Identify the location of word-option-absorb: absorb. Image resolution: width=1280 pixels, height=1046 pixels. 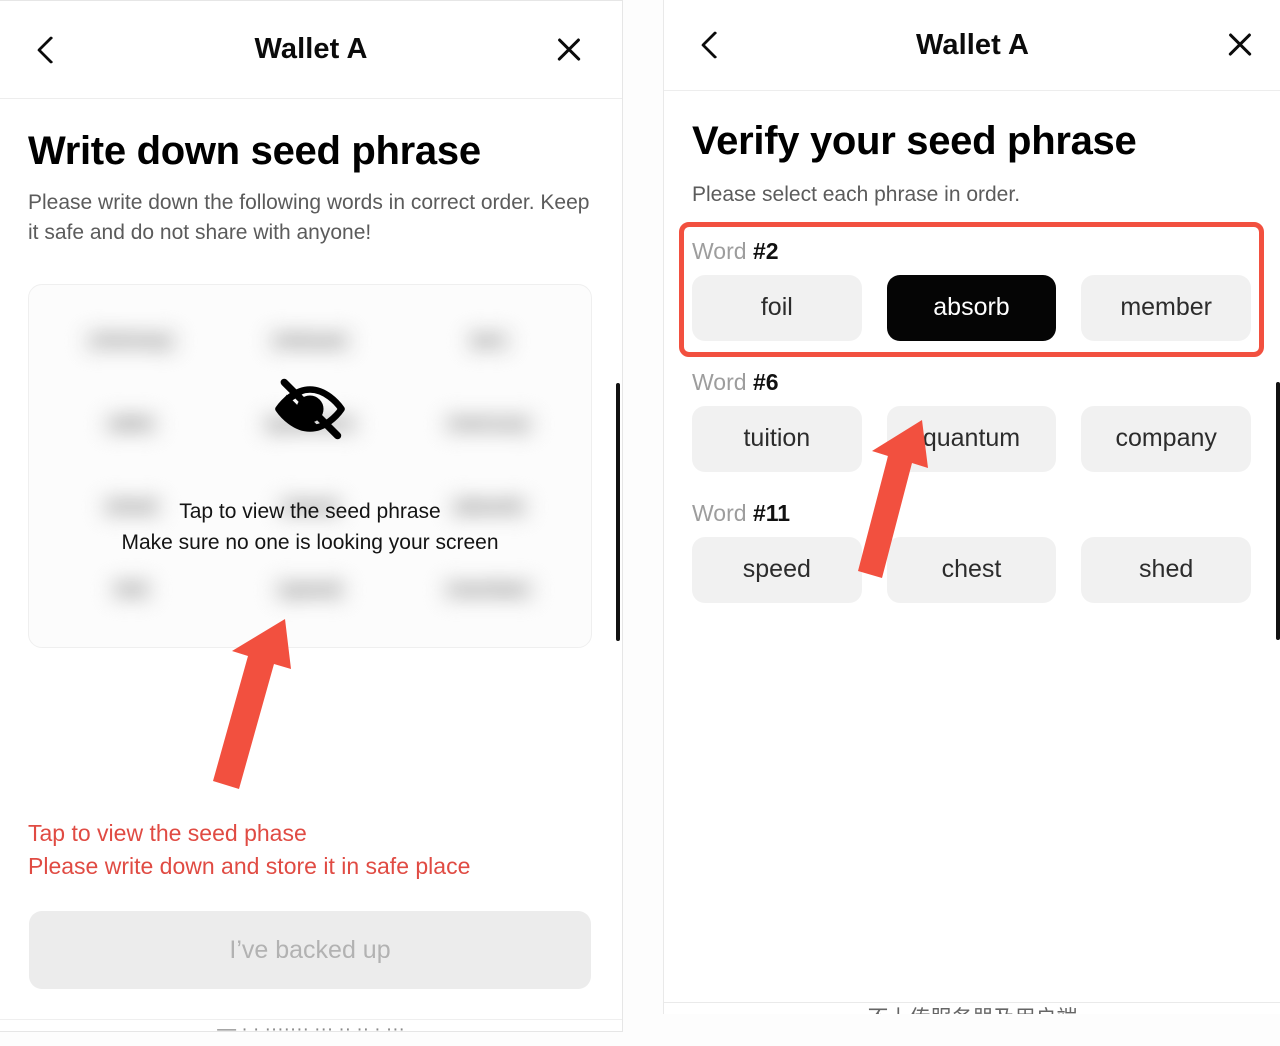
(971, 307).